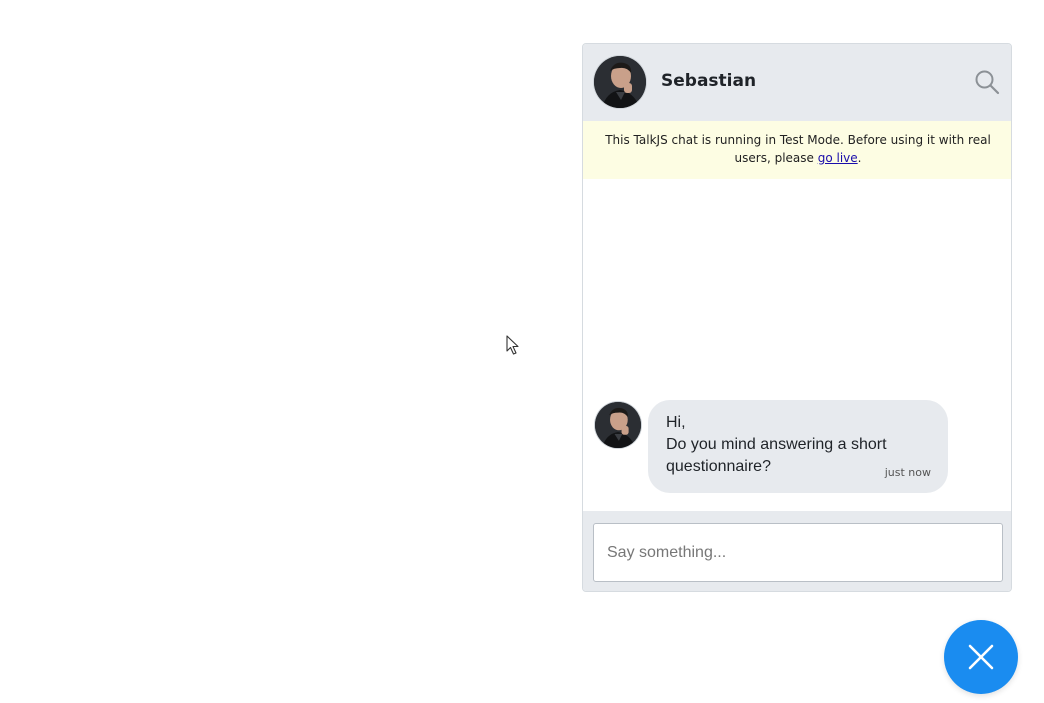 Image resolution: width=1044 pixels, height=703 pixels. Describe the element at coordinates (709, 81) in the screenshot. I see `conversation-title: Sebastian` at that location.